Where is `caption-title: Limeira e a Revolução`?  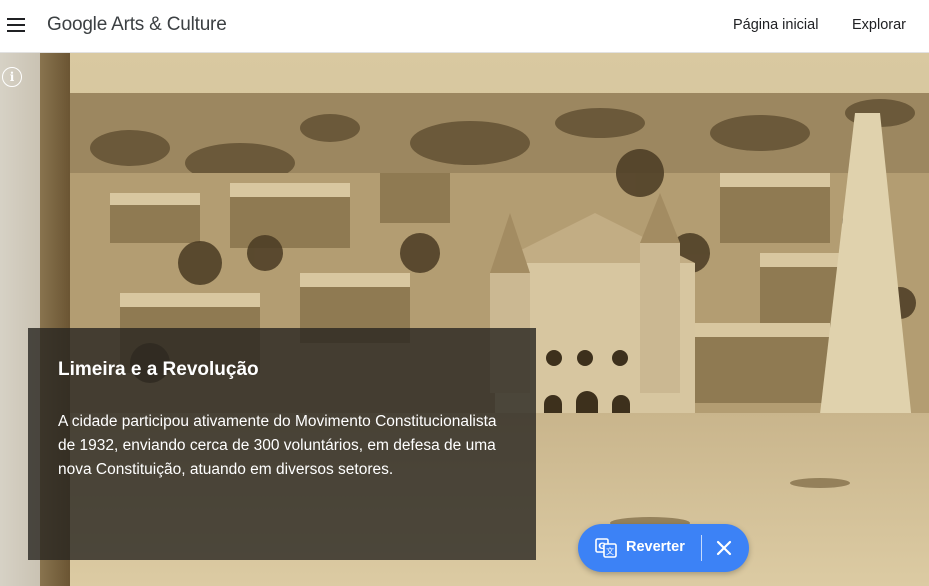
caption-title: Limeira e a Revolução is located at coordinates (158, 369).